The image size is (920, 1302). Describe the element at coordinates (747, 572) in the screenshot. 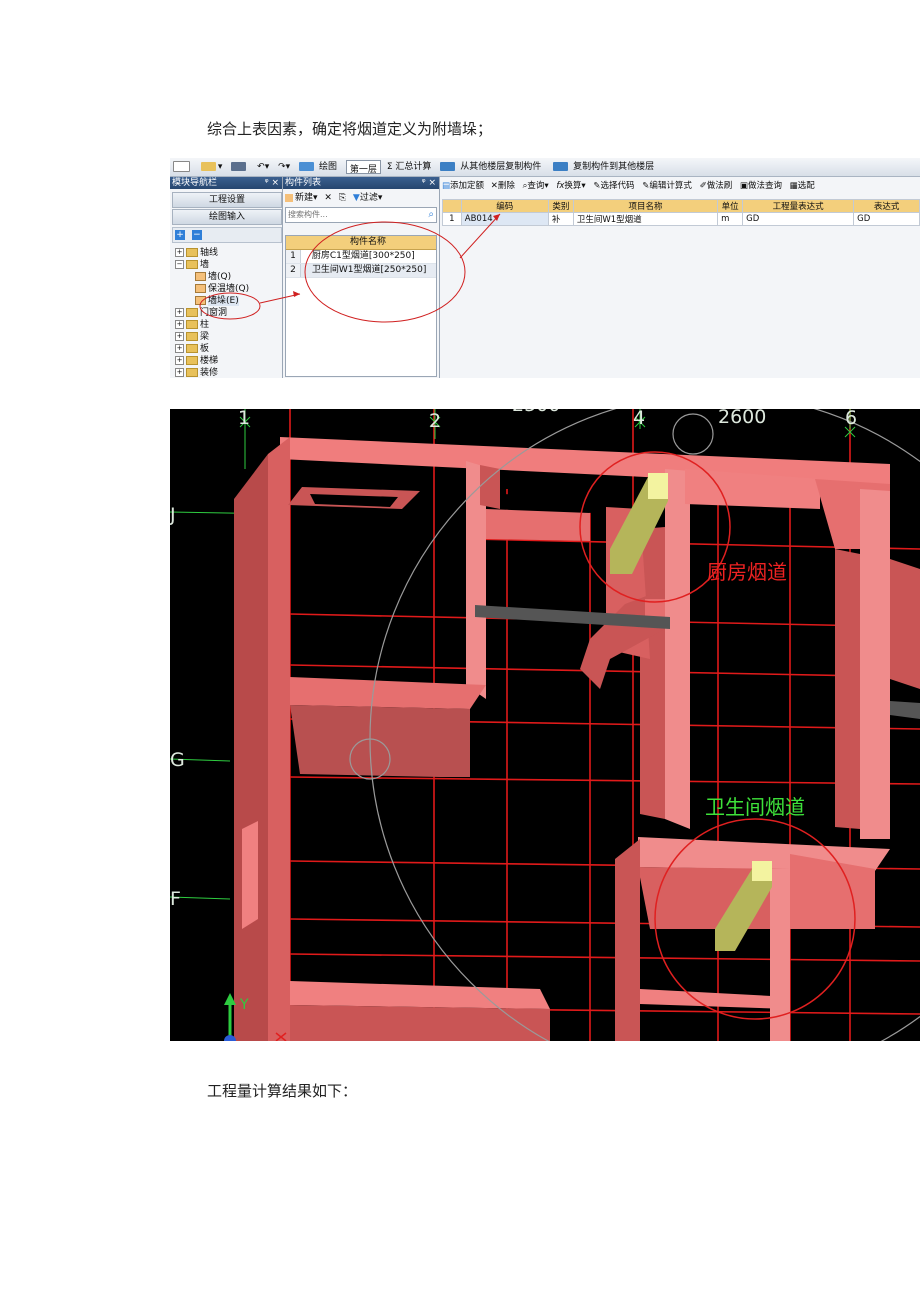

I see `label-kitchen-flue: 厨房烟道` at that location.